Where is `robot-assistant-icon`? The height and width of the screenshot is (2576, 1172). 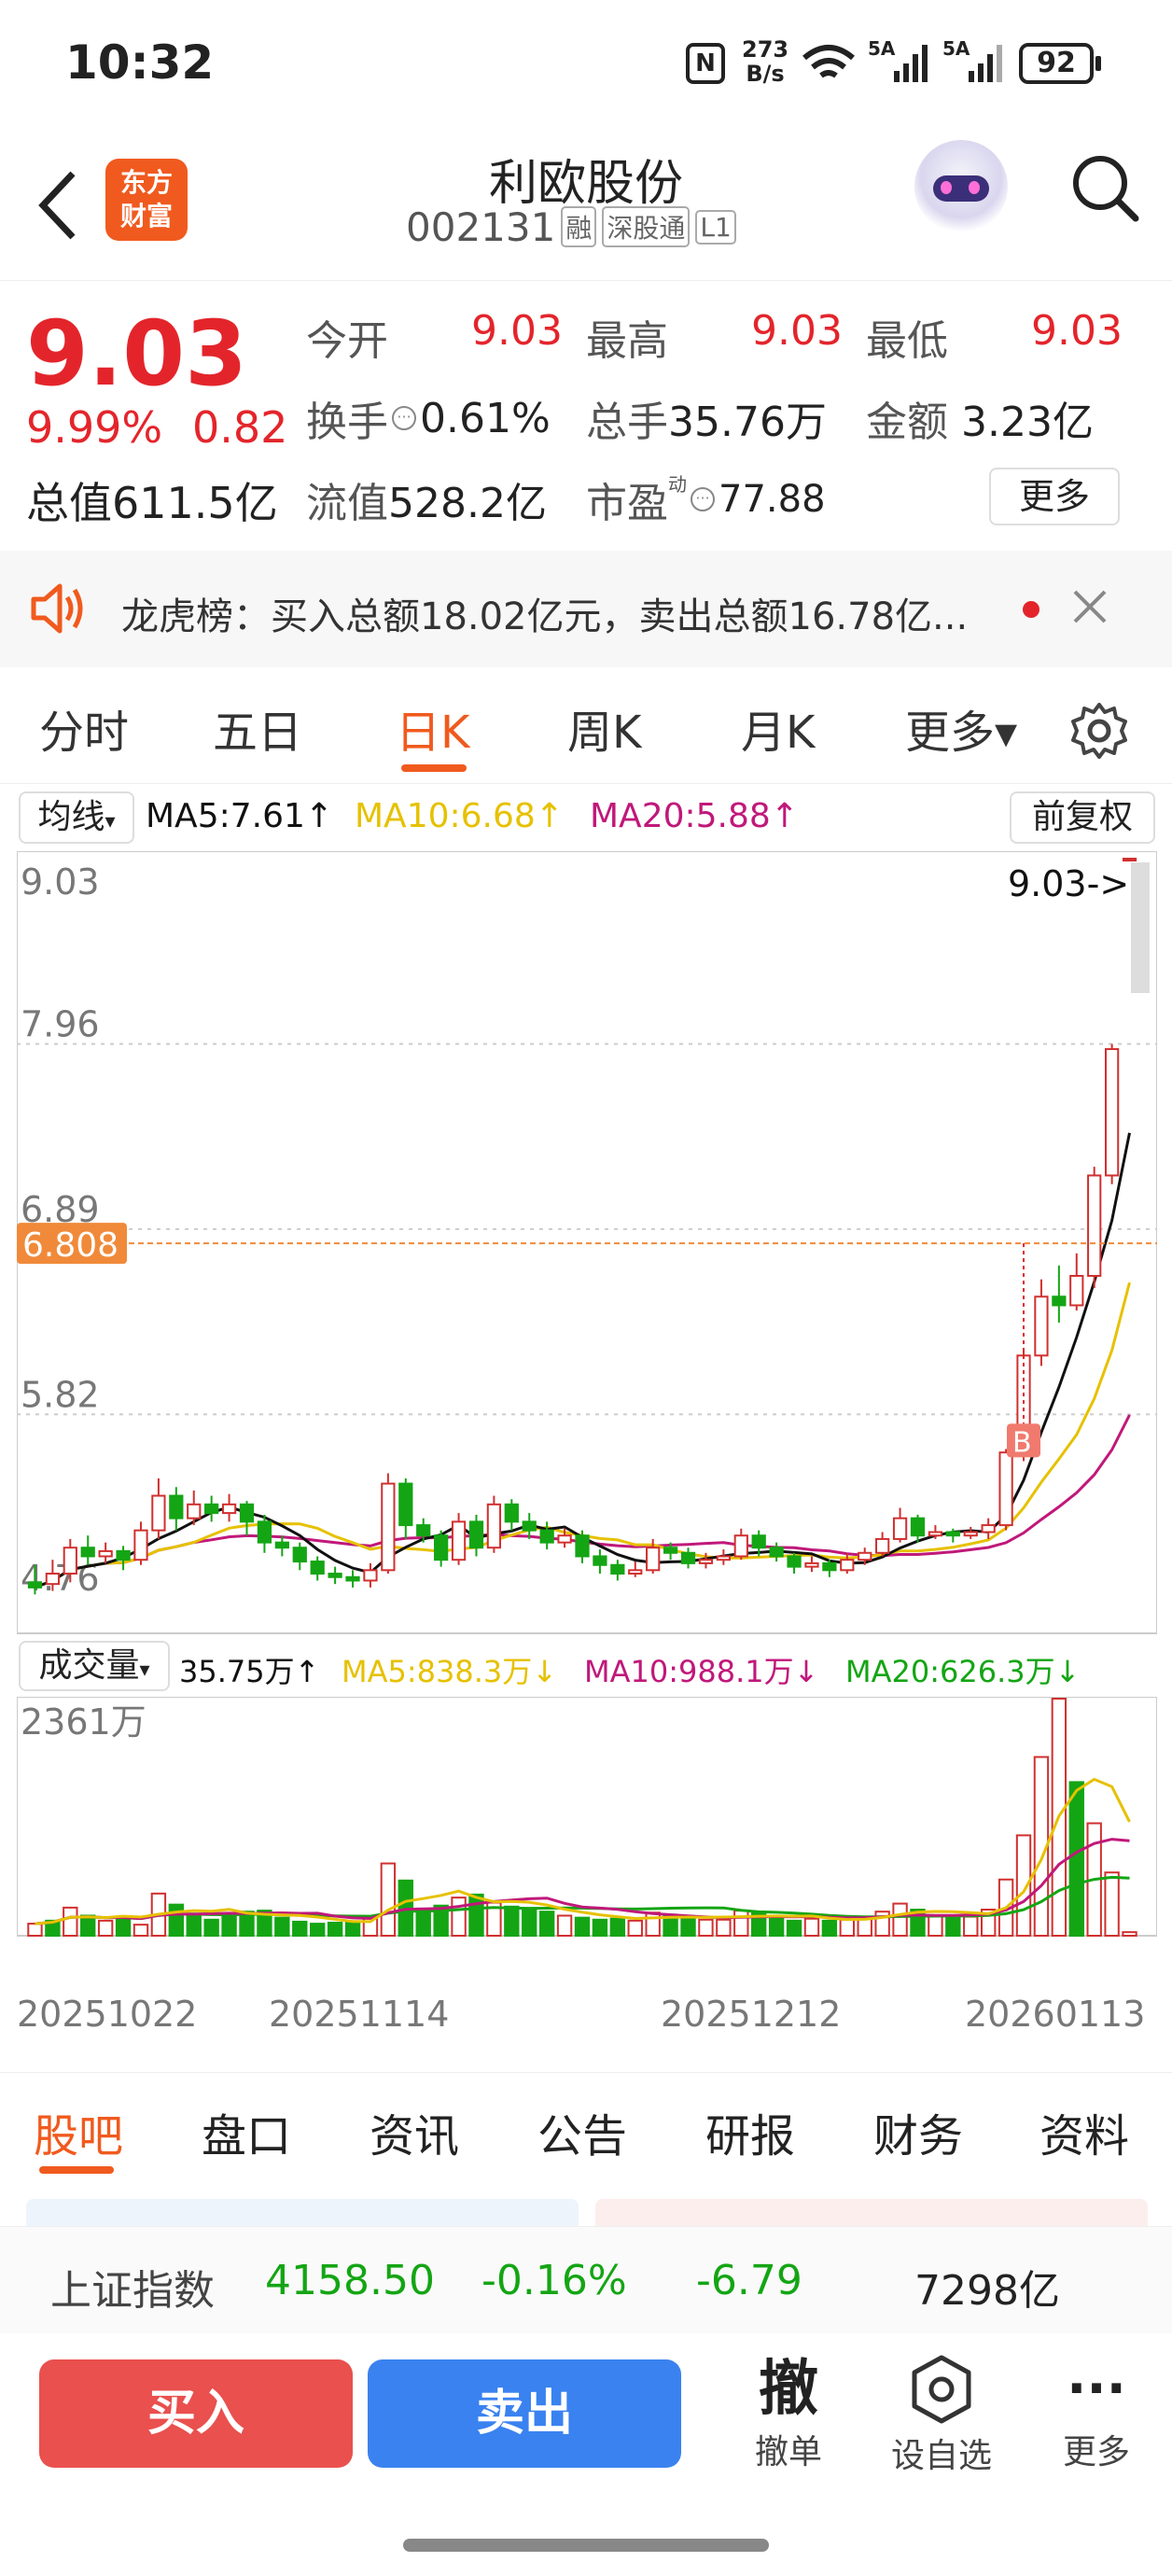
robot-assistant-icon is located at coordinates (961, 186).